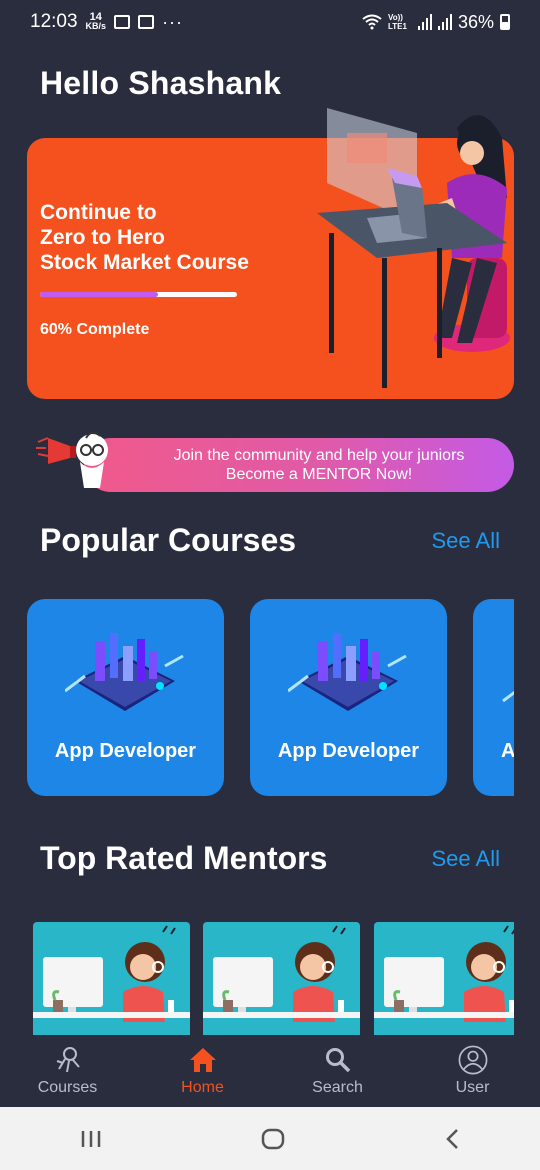  I want to click on nav-home: Home, so click(202, 1071).